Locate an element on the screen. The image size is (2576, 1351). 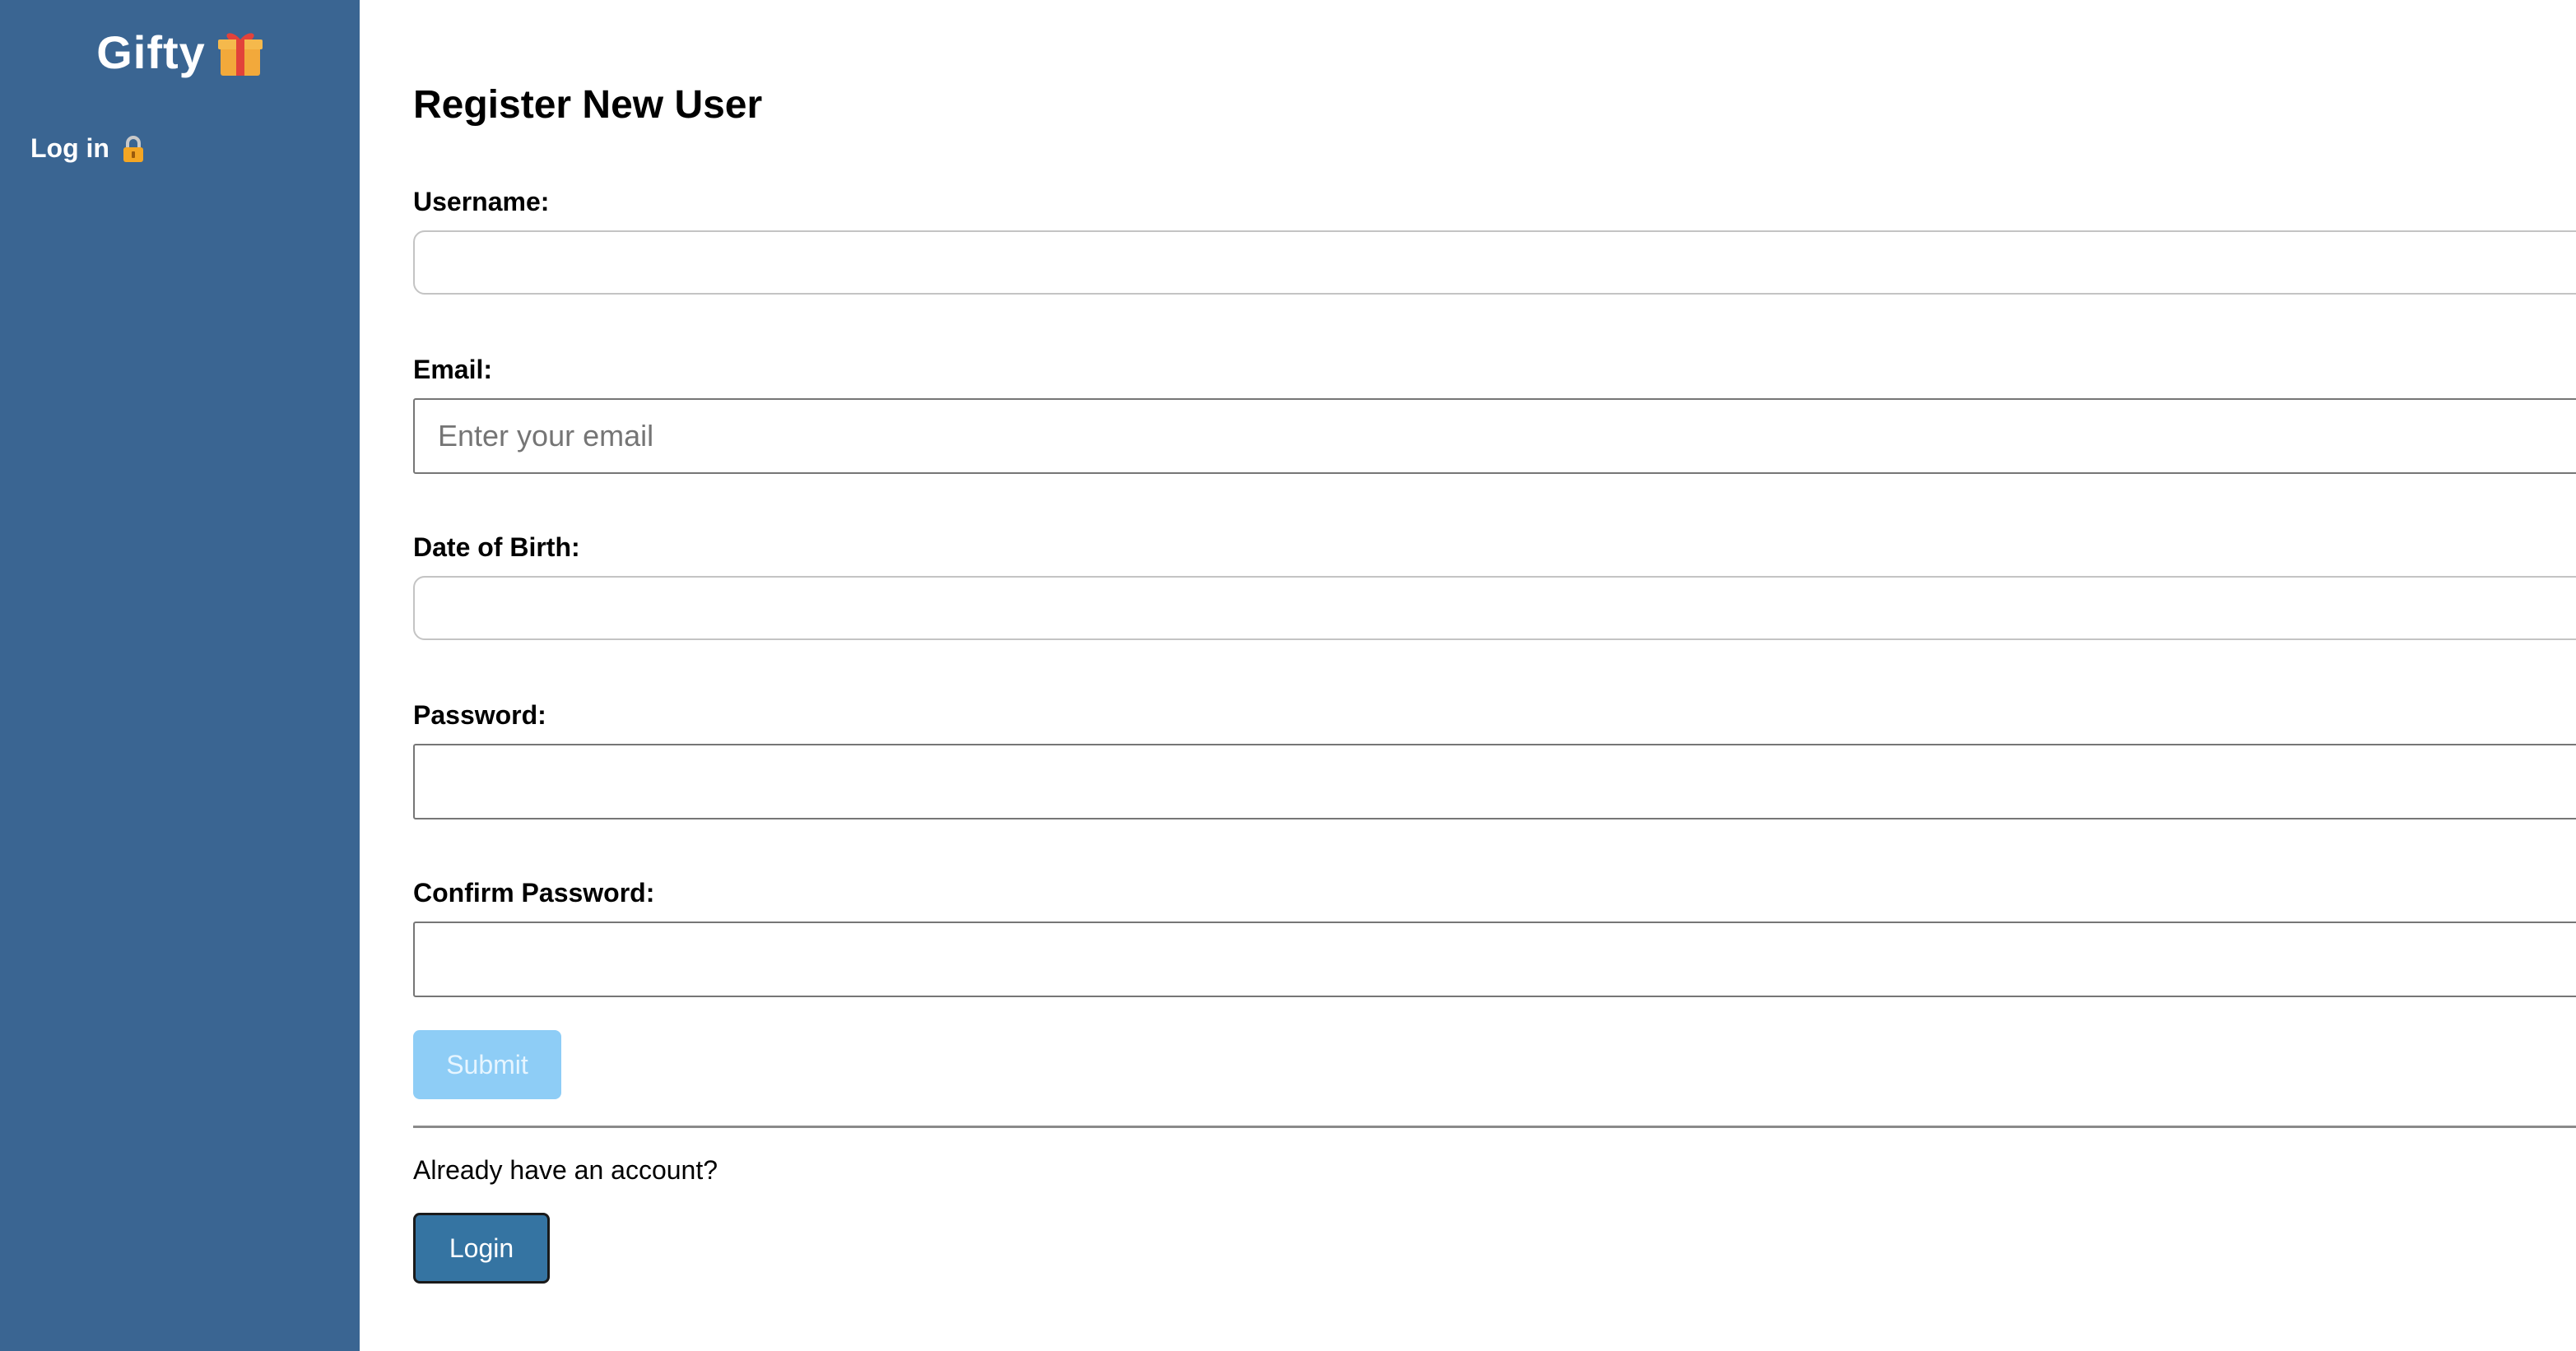
dob-label: Date of Birth: is located at coordinates (497, 547).